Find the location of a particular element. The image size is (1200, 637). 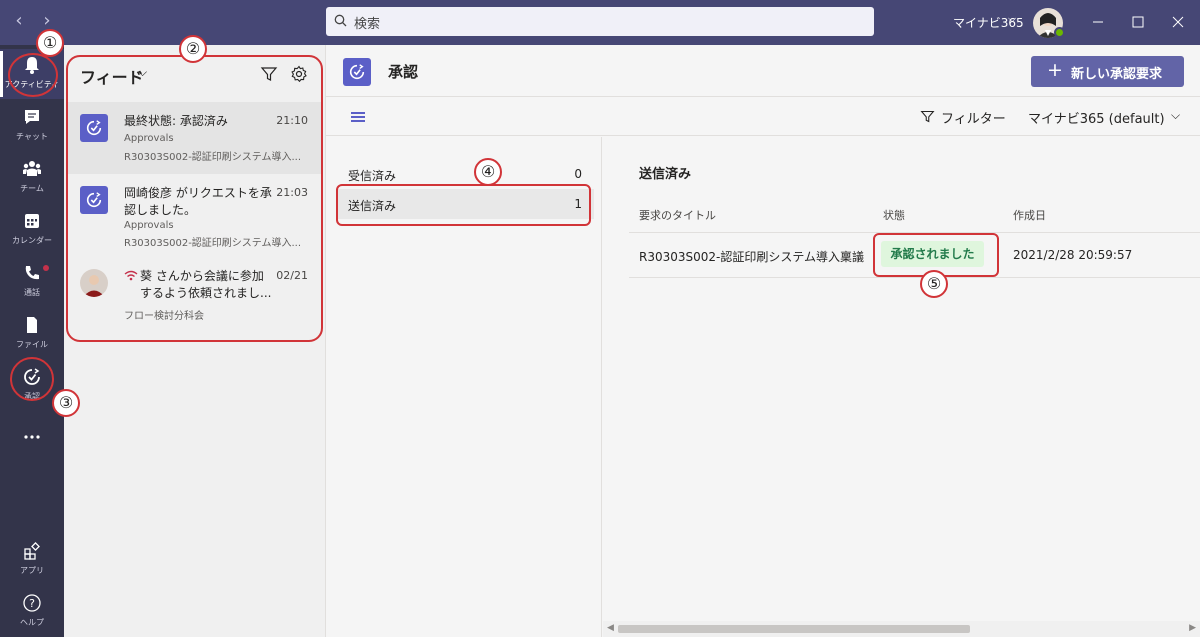

horizontal-scrollbar: ◀ ▶ is located at coordinates (901, 629).